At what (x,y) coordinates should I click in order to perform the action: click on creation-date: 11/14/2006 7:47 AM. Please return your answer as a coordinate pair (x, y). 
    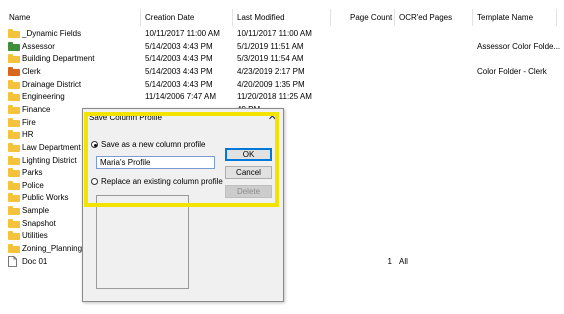
    Looking at the image, I should click on (181, 97).